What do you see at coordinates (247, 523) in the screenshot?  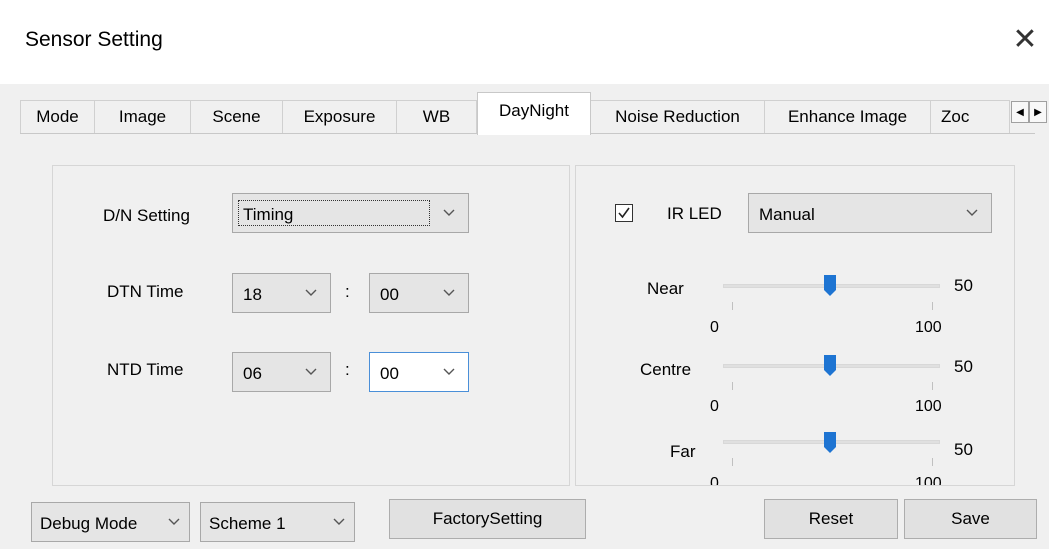 I see `scheme-value: Scheme 1` at bounding box center [247, 523].